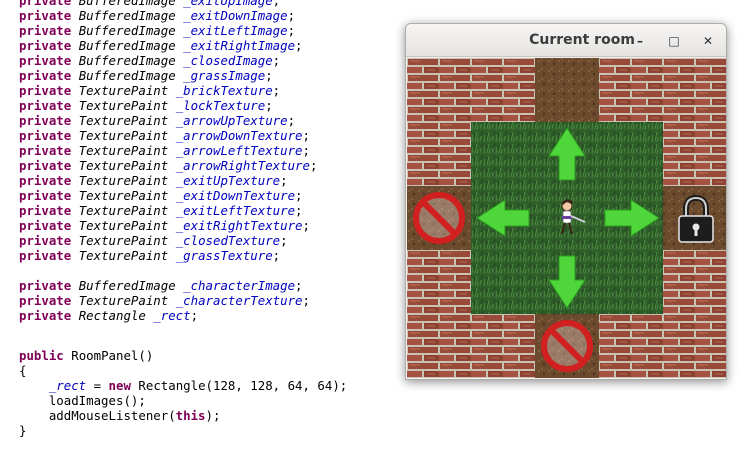 The image size is (745, 453). I want to click on field-name: _rect, so click(172, 315).